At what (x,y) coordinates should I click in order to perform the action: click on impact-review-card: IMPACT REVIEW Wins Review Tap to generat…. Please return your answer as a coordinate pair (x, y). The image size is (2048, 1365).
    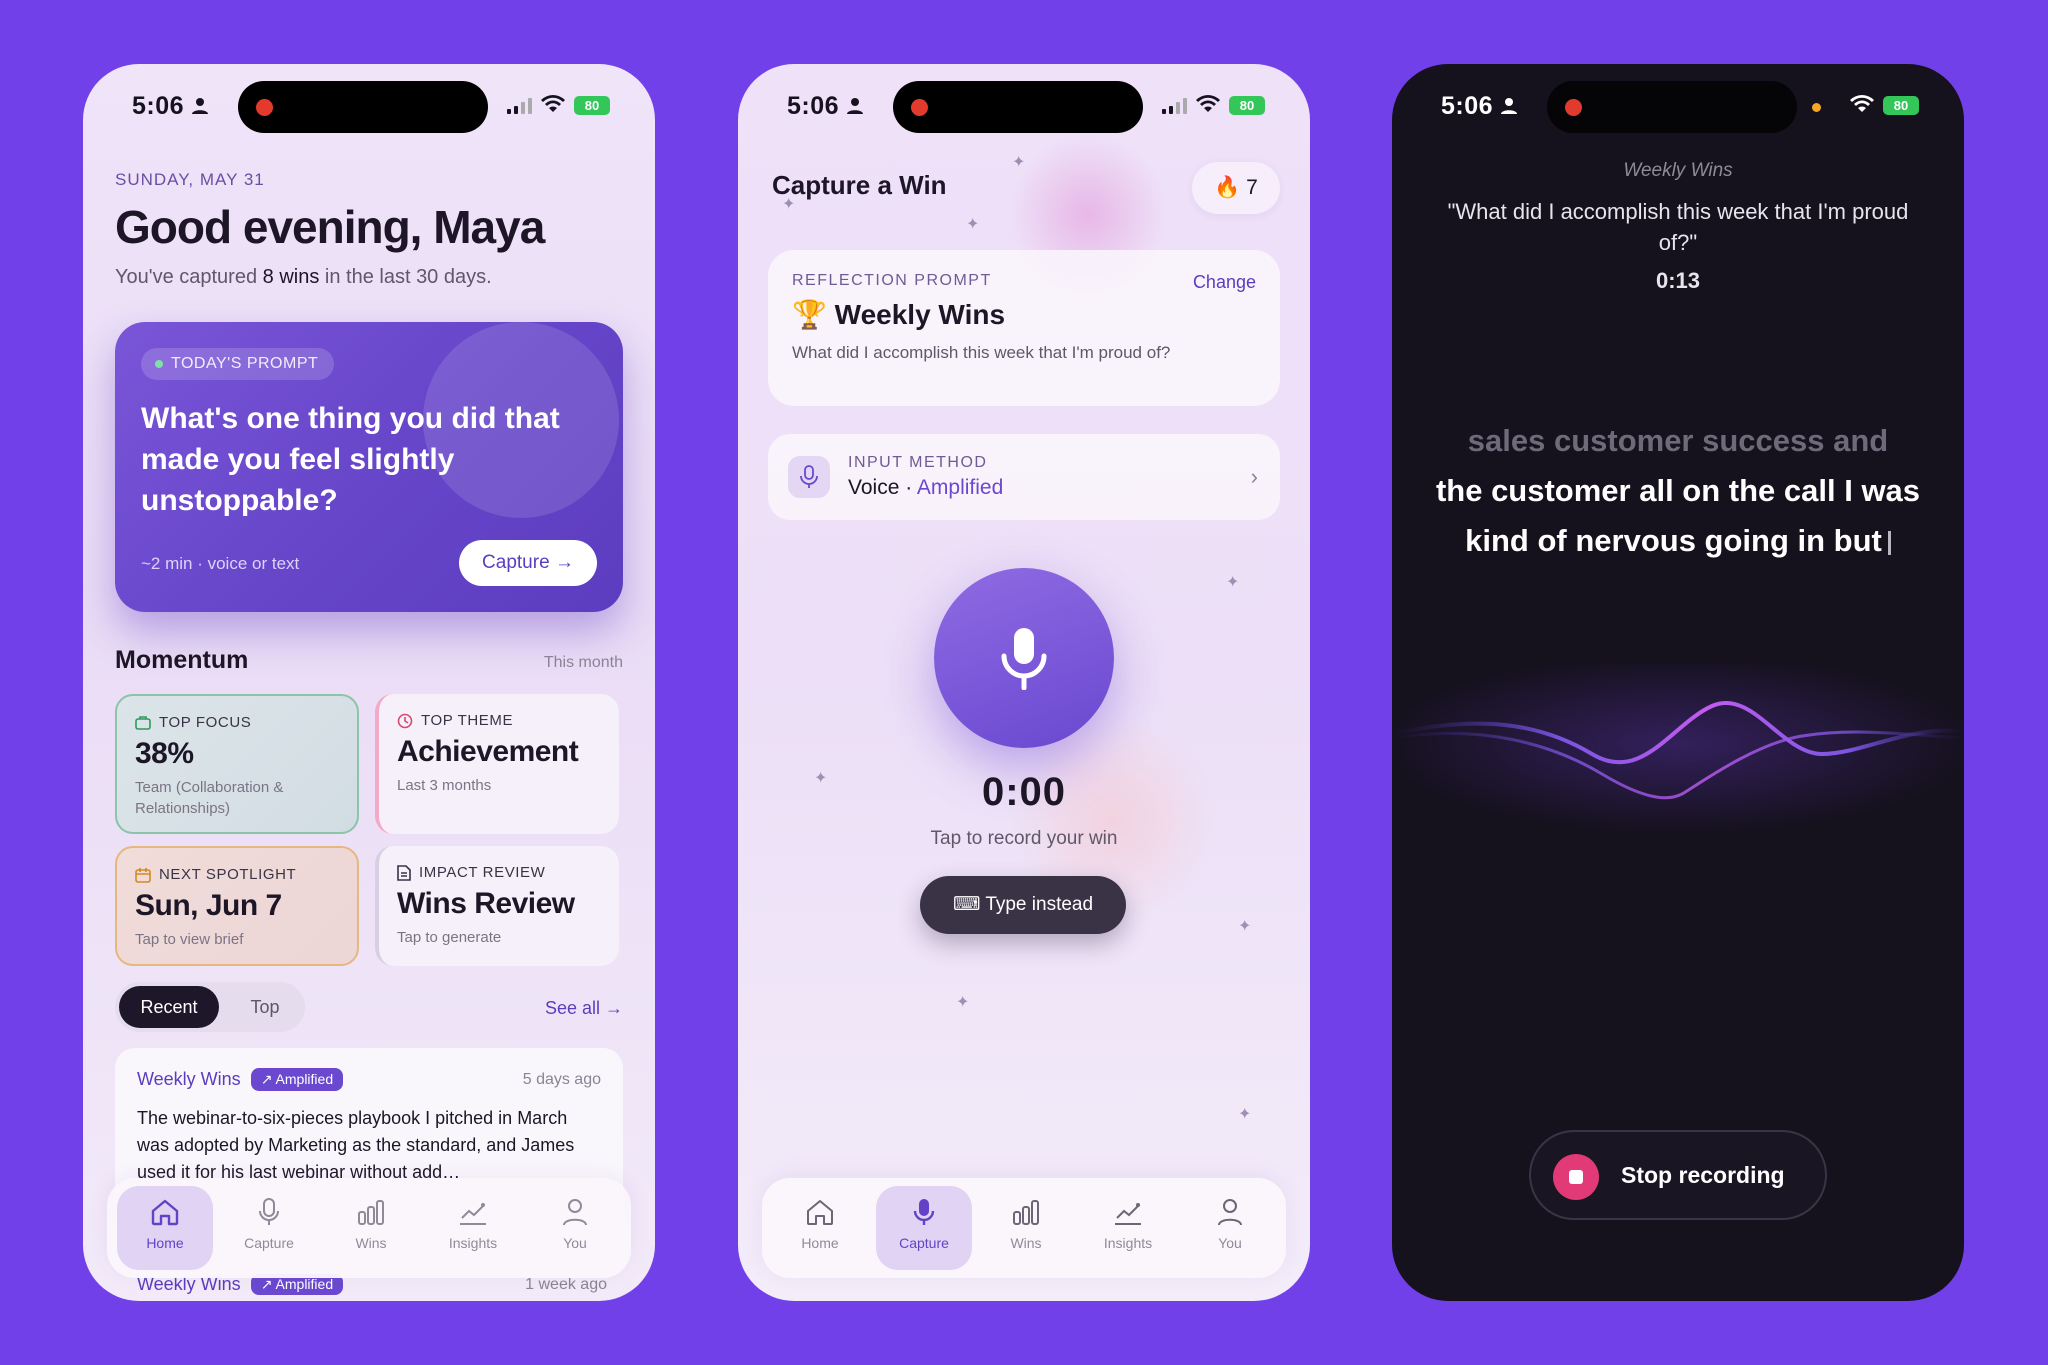
    Looking at the image, I should click on (497, 906).